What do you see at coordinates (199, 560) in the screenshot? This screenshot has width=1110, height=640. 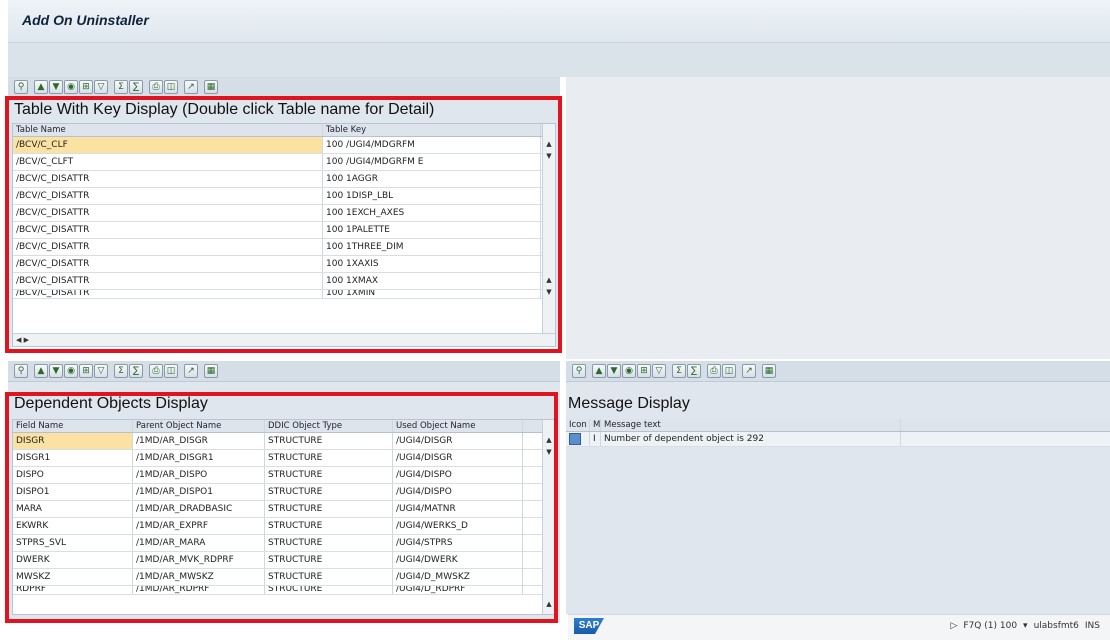 I see `parent-object-cell: /1MD/AR_MVK_RDPRF` at bounding box center [199, 560].